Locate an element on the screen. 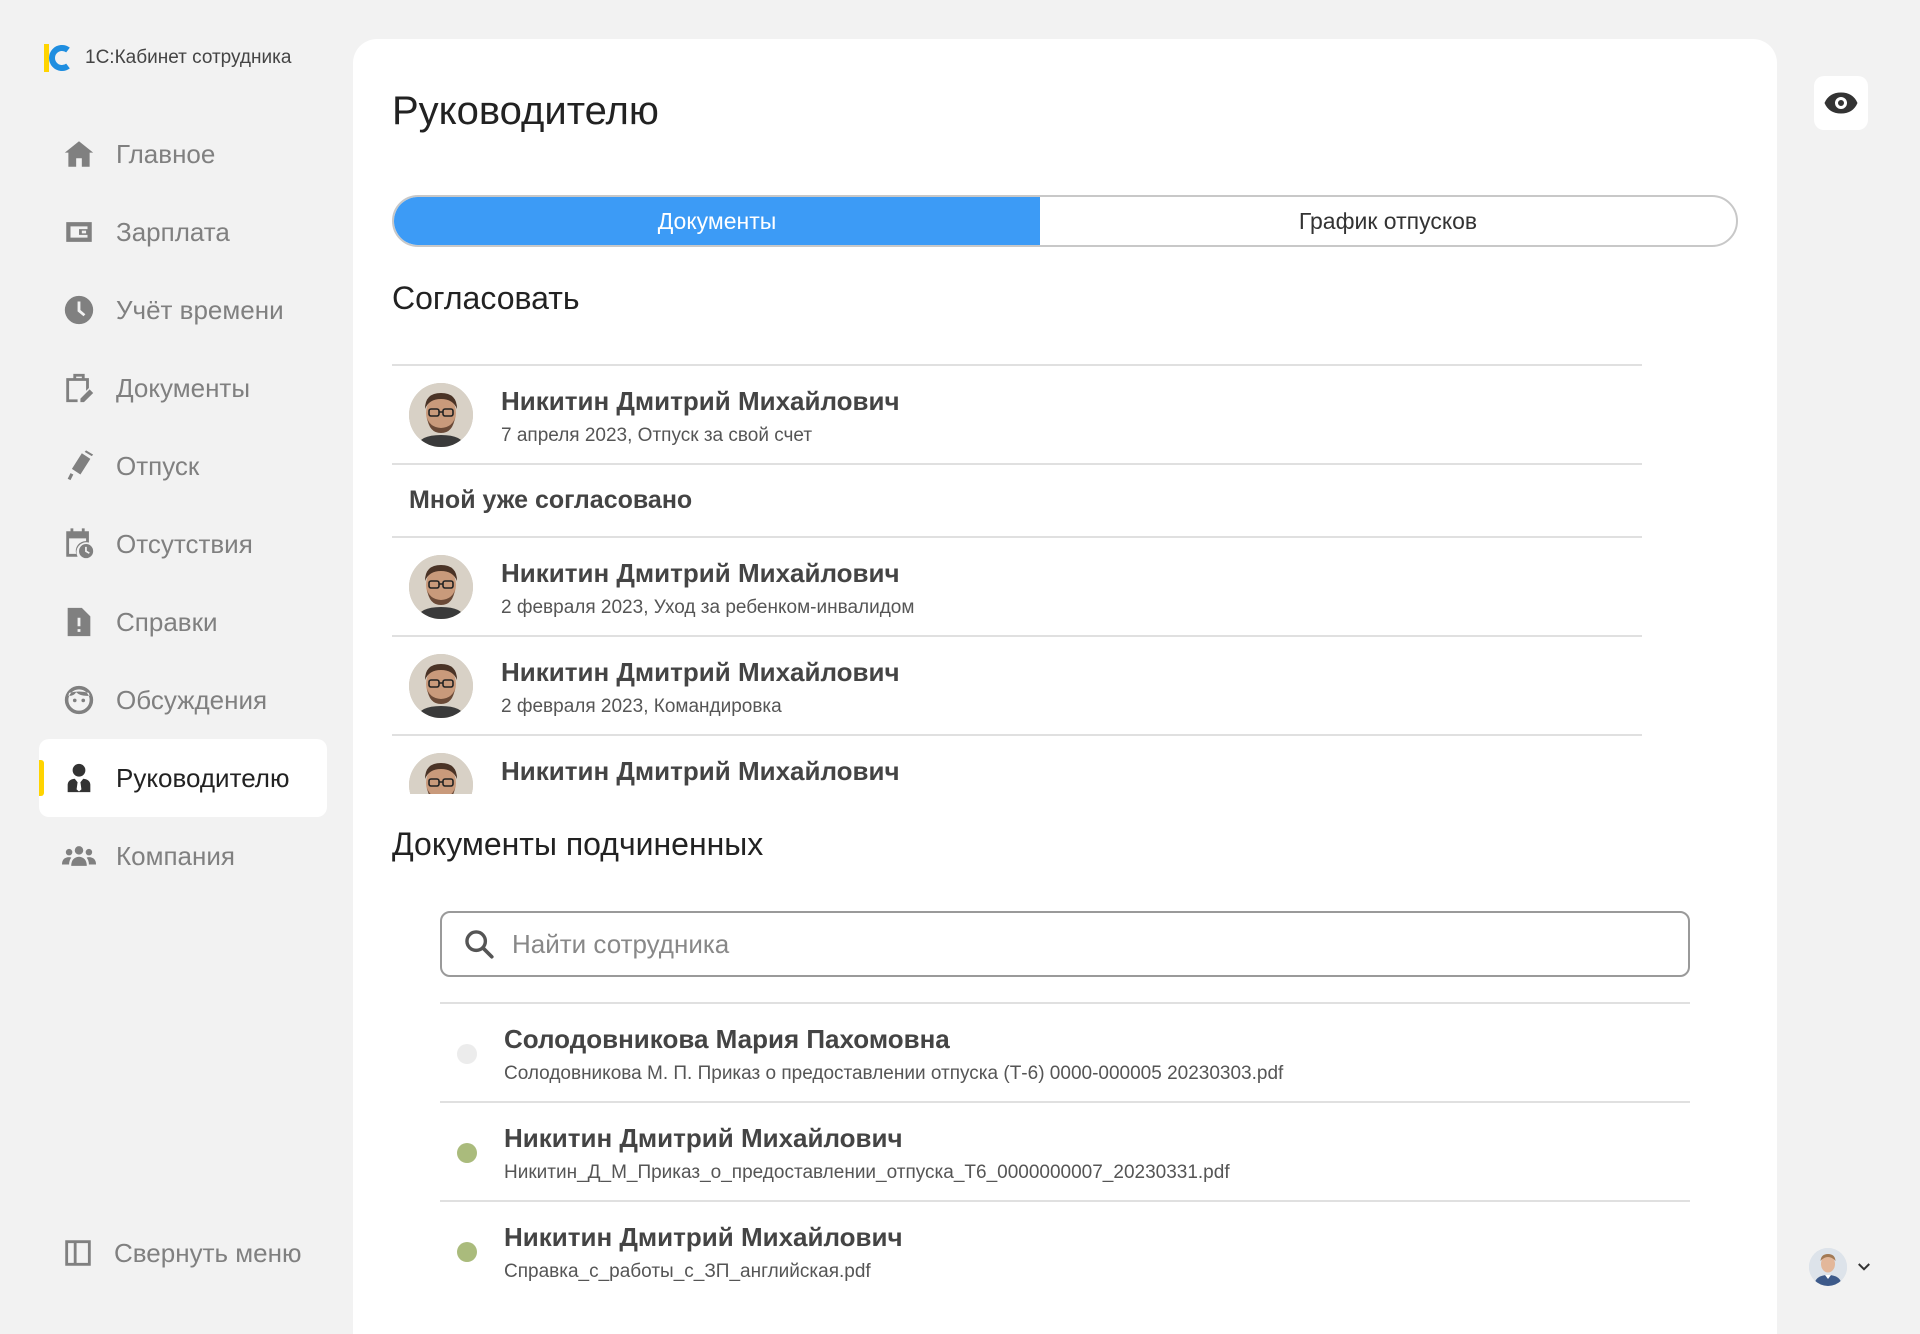 This screenshot has width=1920, height=1334. approve-section-title: Согласовать is located at coordinates (486, 298).